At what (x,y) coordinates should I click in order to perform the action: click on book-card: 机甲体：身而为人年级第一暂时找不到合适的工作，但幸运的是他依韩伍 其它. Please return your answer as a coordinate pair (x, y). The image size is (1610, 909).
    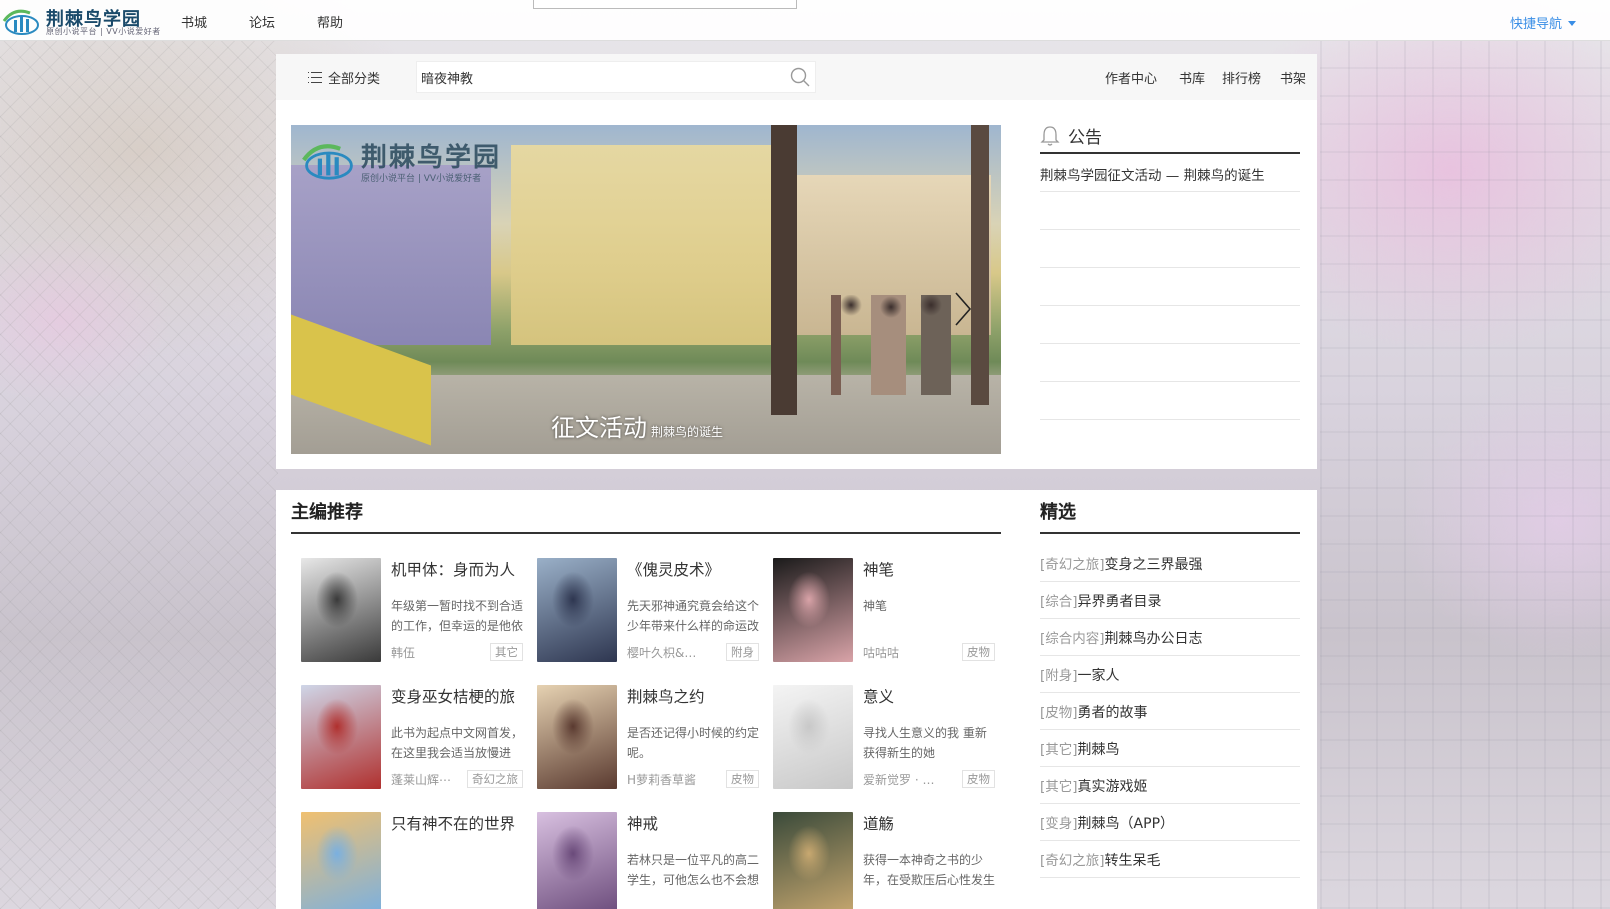
    Looking at the image, I should click on (412, 610).